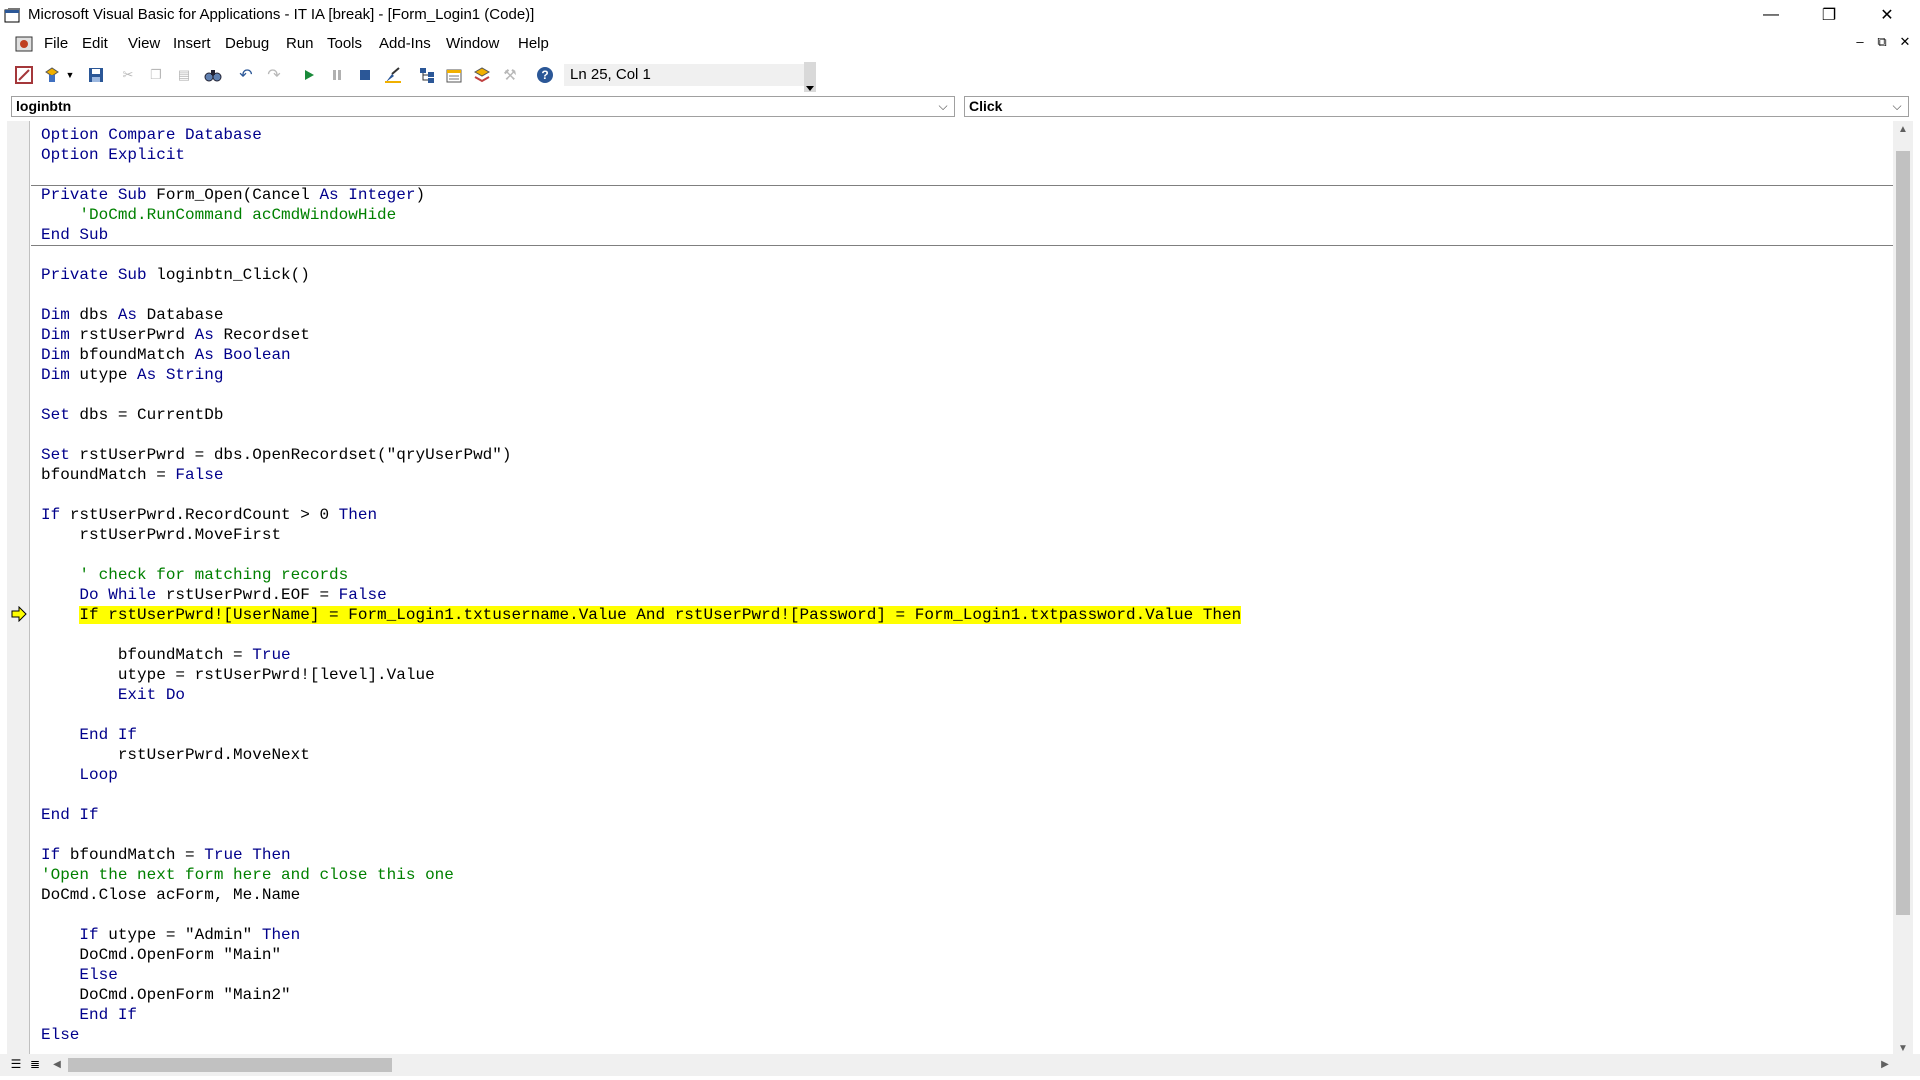 The image size is (1920, 1080). Describe the element at coordinates (641, 515) in the screenshot. I see `code-line: If rstUserPwrd.RecordCount > 0 Then` at that location.